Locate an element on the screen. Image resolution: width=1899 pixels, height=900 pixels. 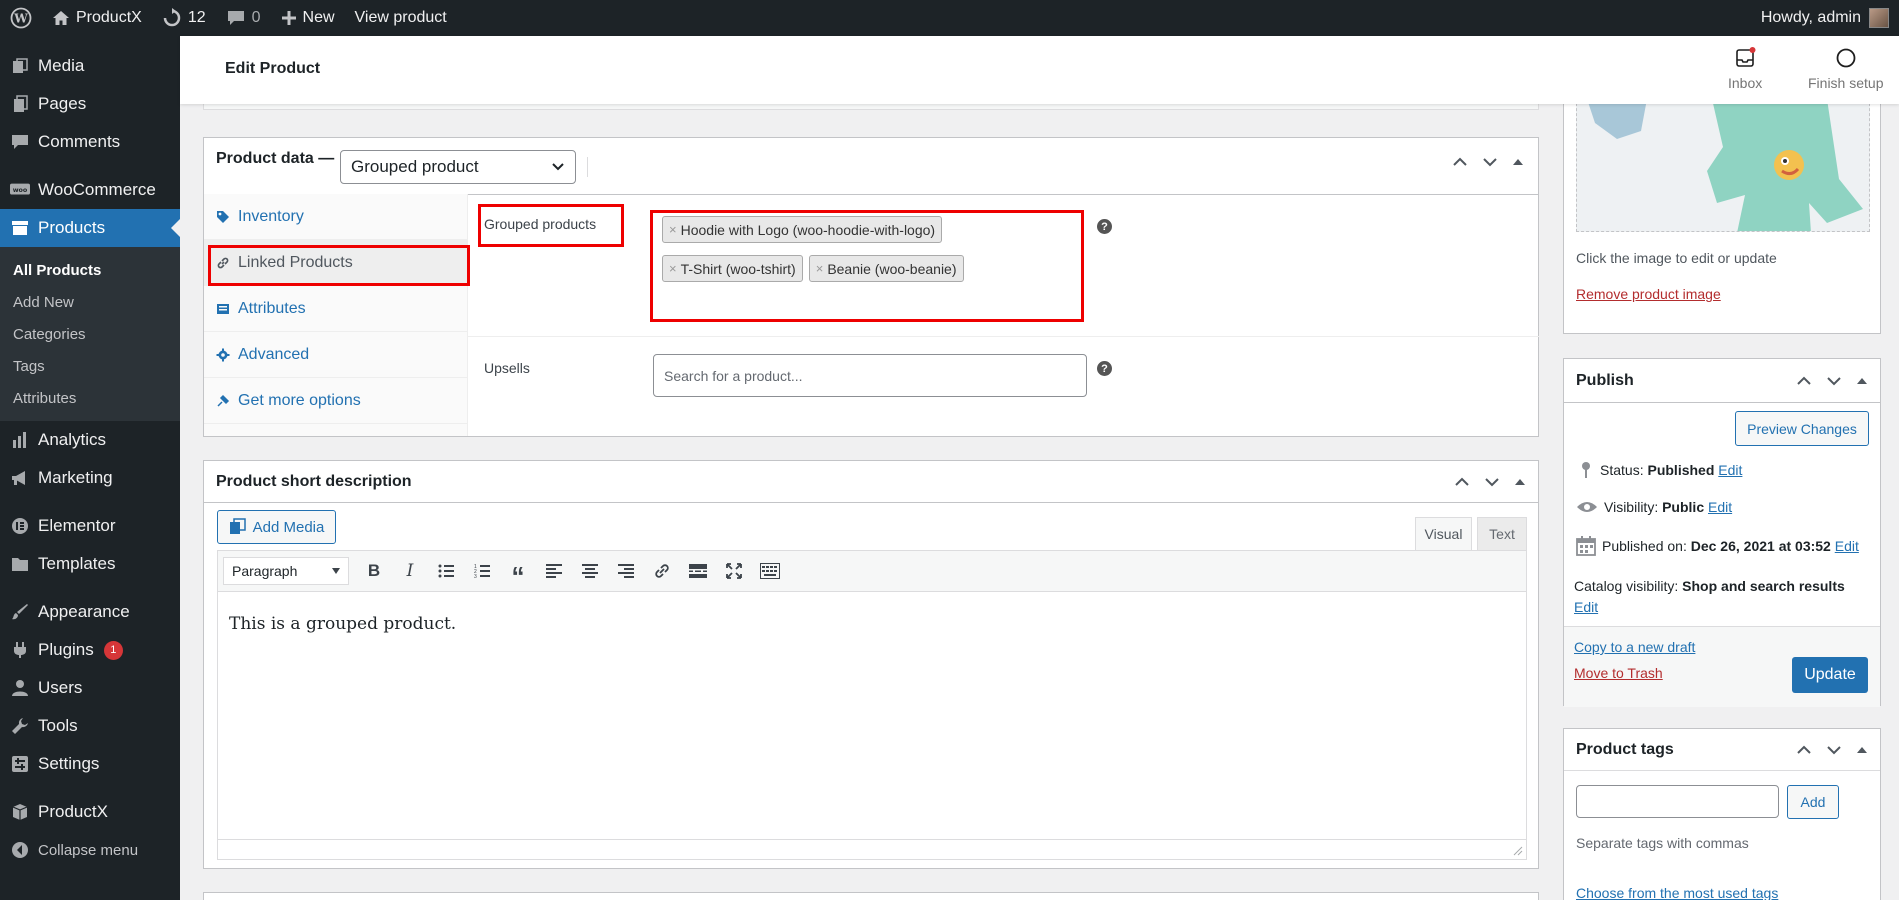
marketing-icon is located at coordinates (20, 478).